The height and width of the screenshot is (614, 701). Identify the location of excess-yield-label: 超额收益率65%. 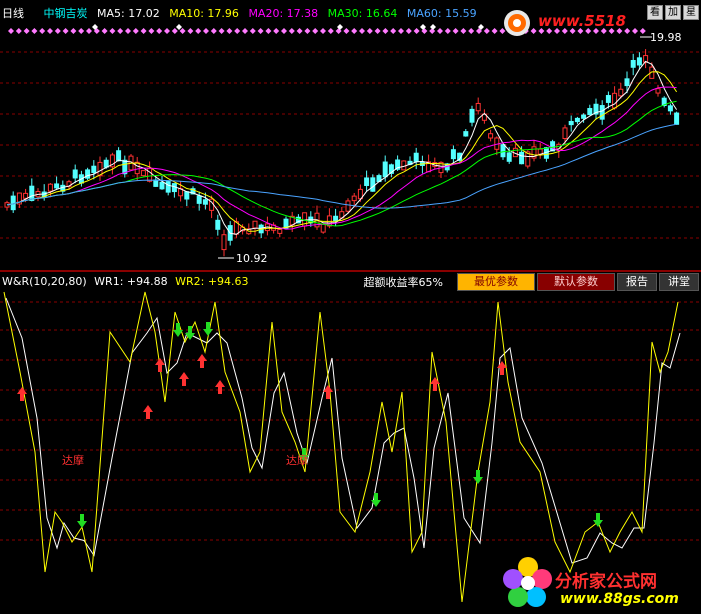
(403, 282).